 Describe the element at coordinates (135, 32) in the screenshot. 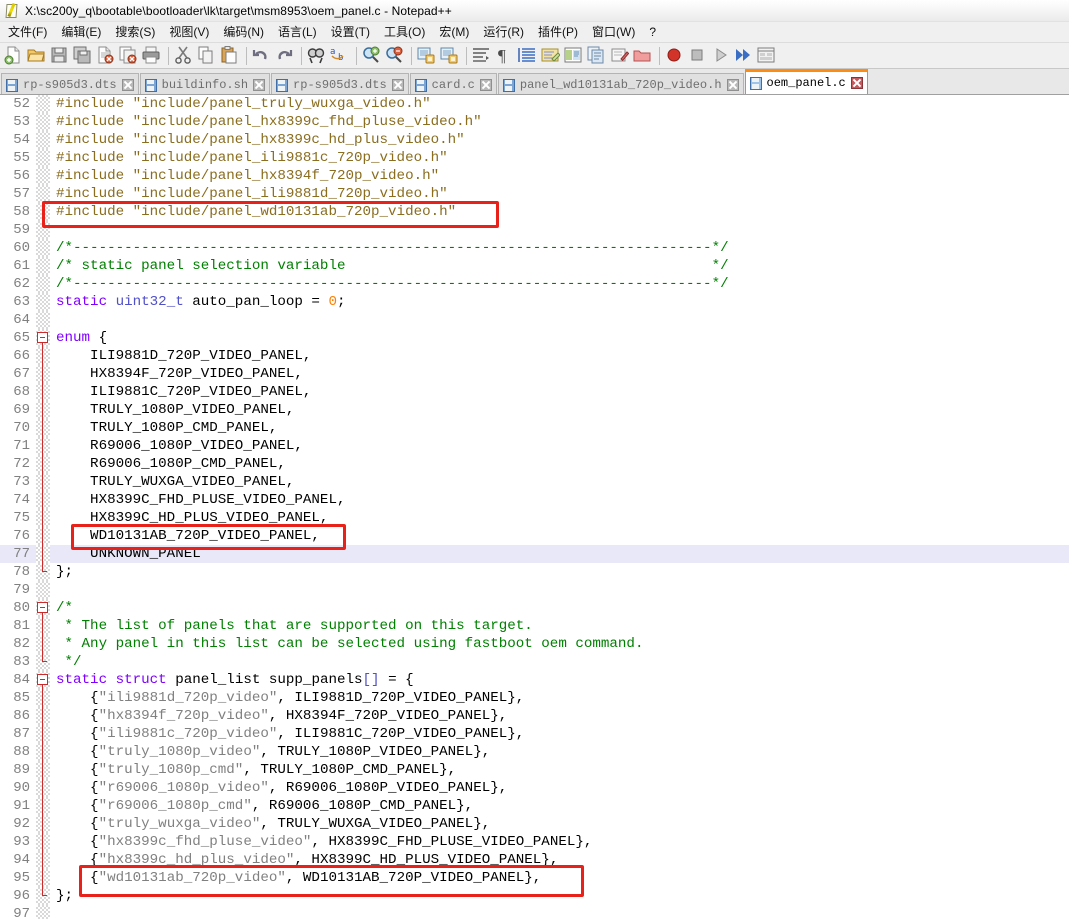

I see `menu-search: 搜索(S)` at that location.